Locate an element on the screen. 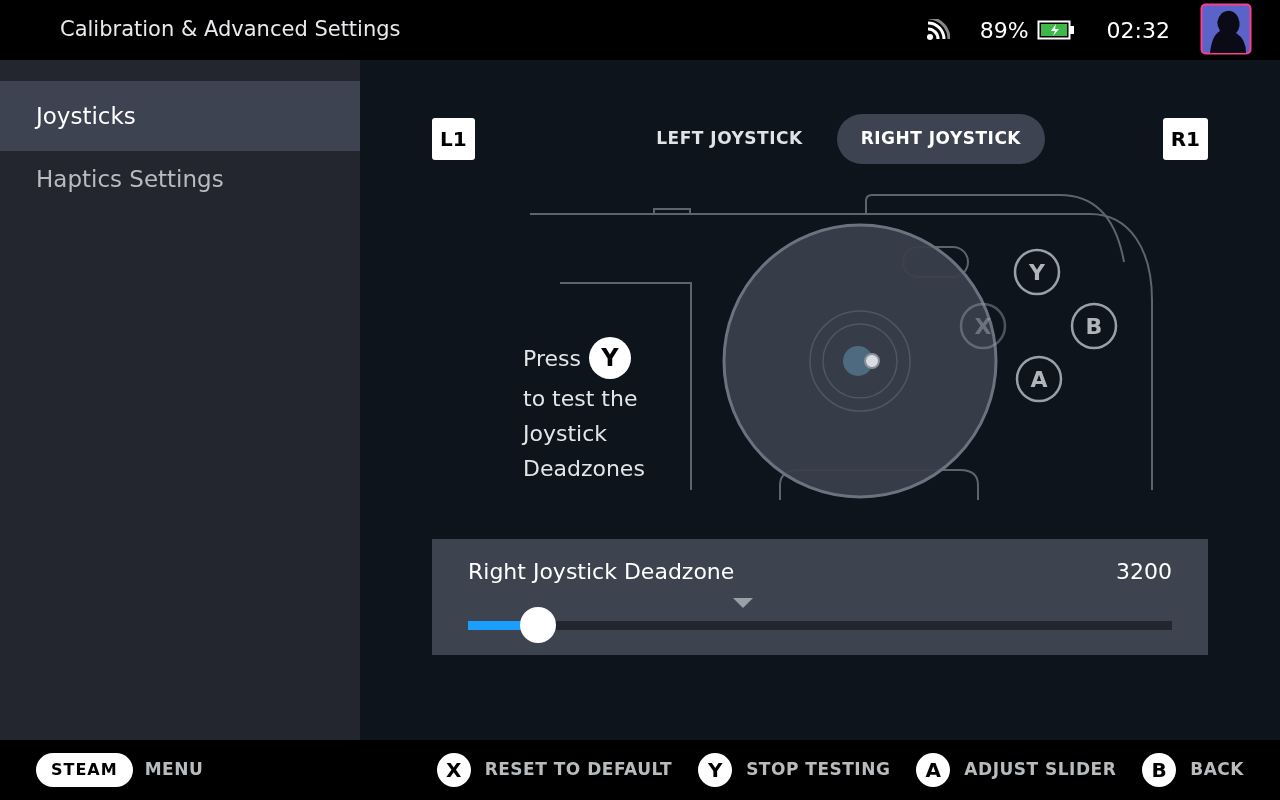  clock: 02:32 is located at coordinates (1138, 30).